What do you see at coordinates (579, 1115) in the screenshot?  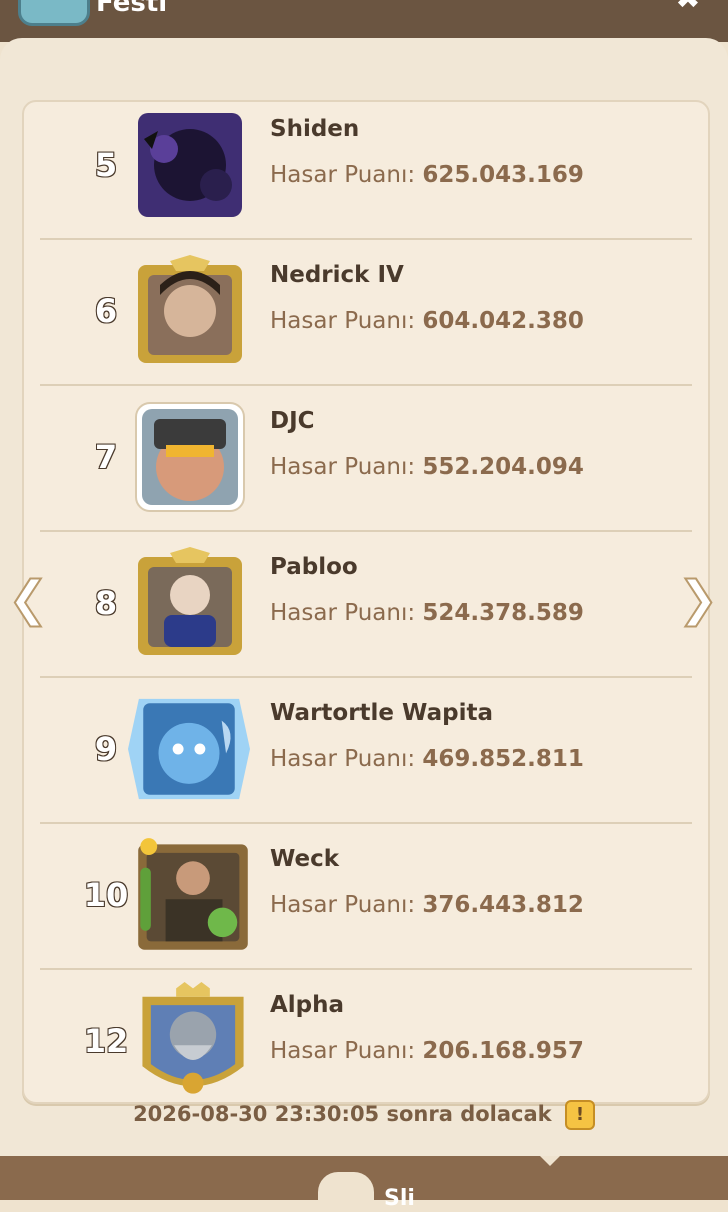 I see `exclamation-icon: !` at bounding box center [579, 1115].